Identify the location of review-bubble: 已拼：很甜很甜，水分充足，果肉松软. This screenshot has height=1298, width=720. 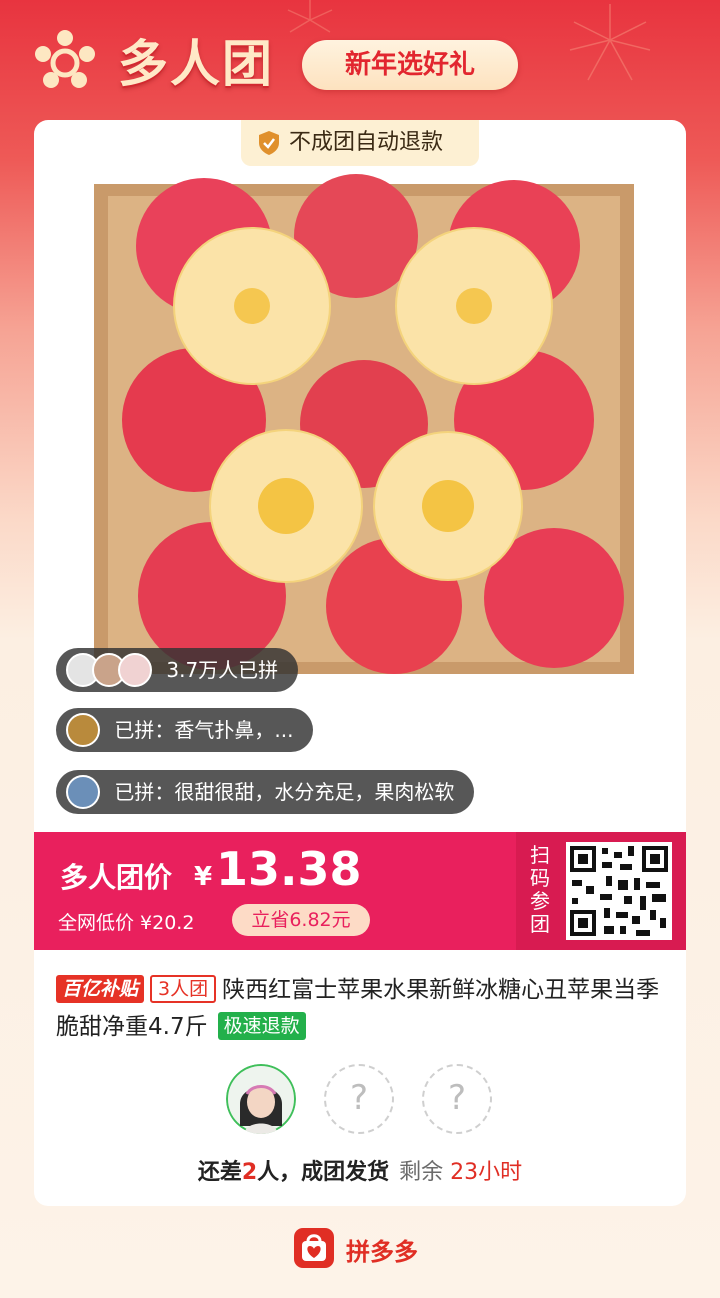
(265, 792).